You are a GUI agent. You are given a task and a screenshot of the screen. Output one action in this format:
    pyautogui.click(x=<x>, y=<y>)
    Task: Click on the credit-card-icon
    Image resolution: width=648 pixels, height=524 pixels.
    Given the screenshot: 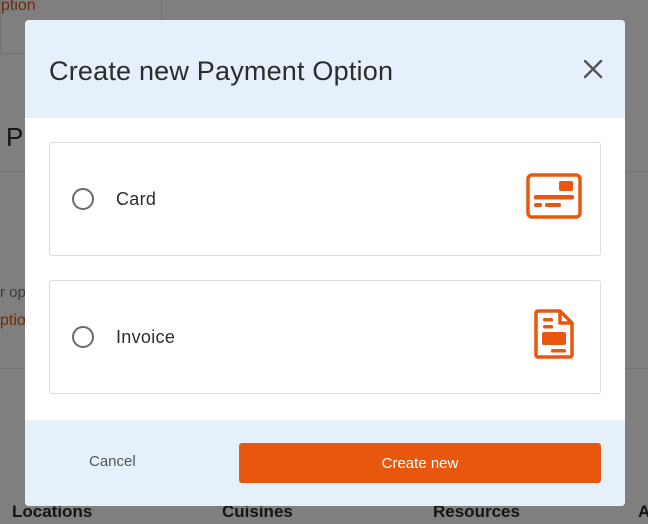 What is the action you would take?
    pyautogui.click(x=554, y=198)
    